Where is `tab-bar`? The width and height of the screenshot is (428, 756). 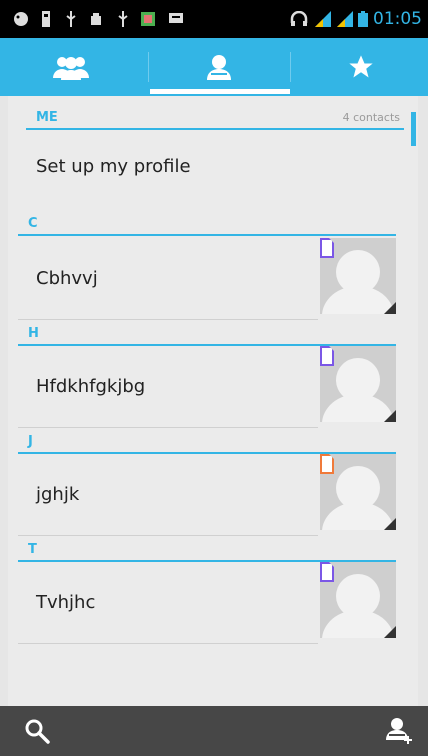 tab-bar is located at coordinates (214, 67).